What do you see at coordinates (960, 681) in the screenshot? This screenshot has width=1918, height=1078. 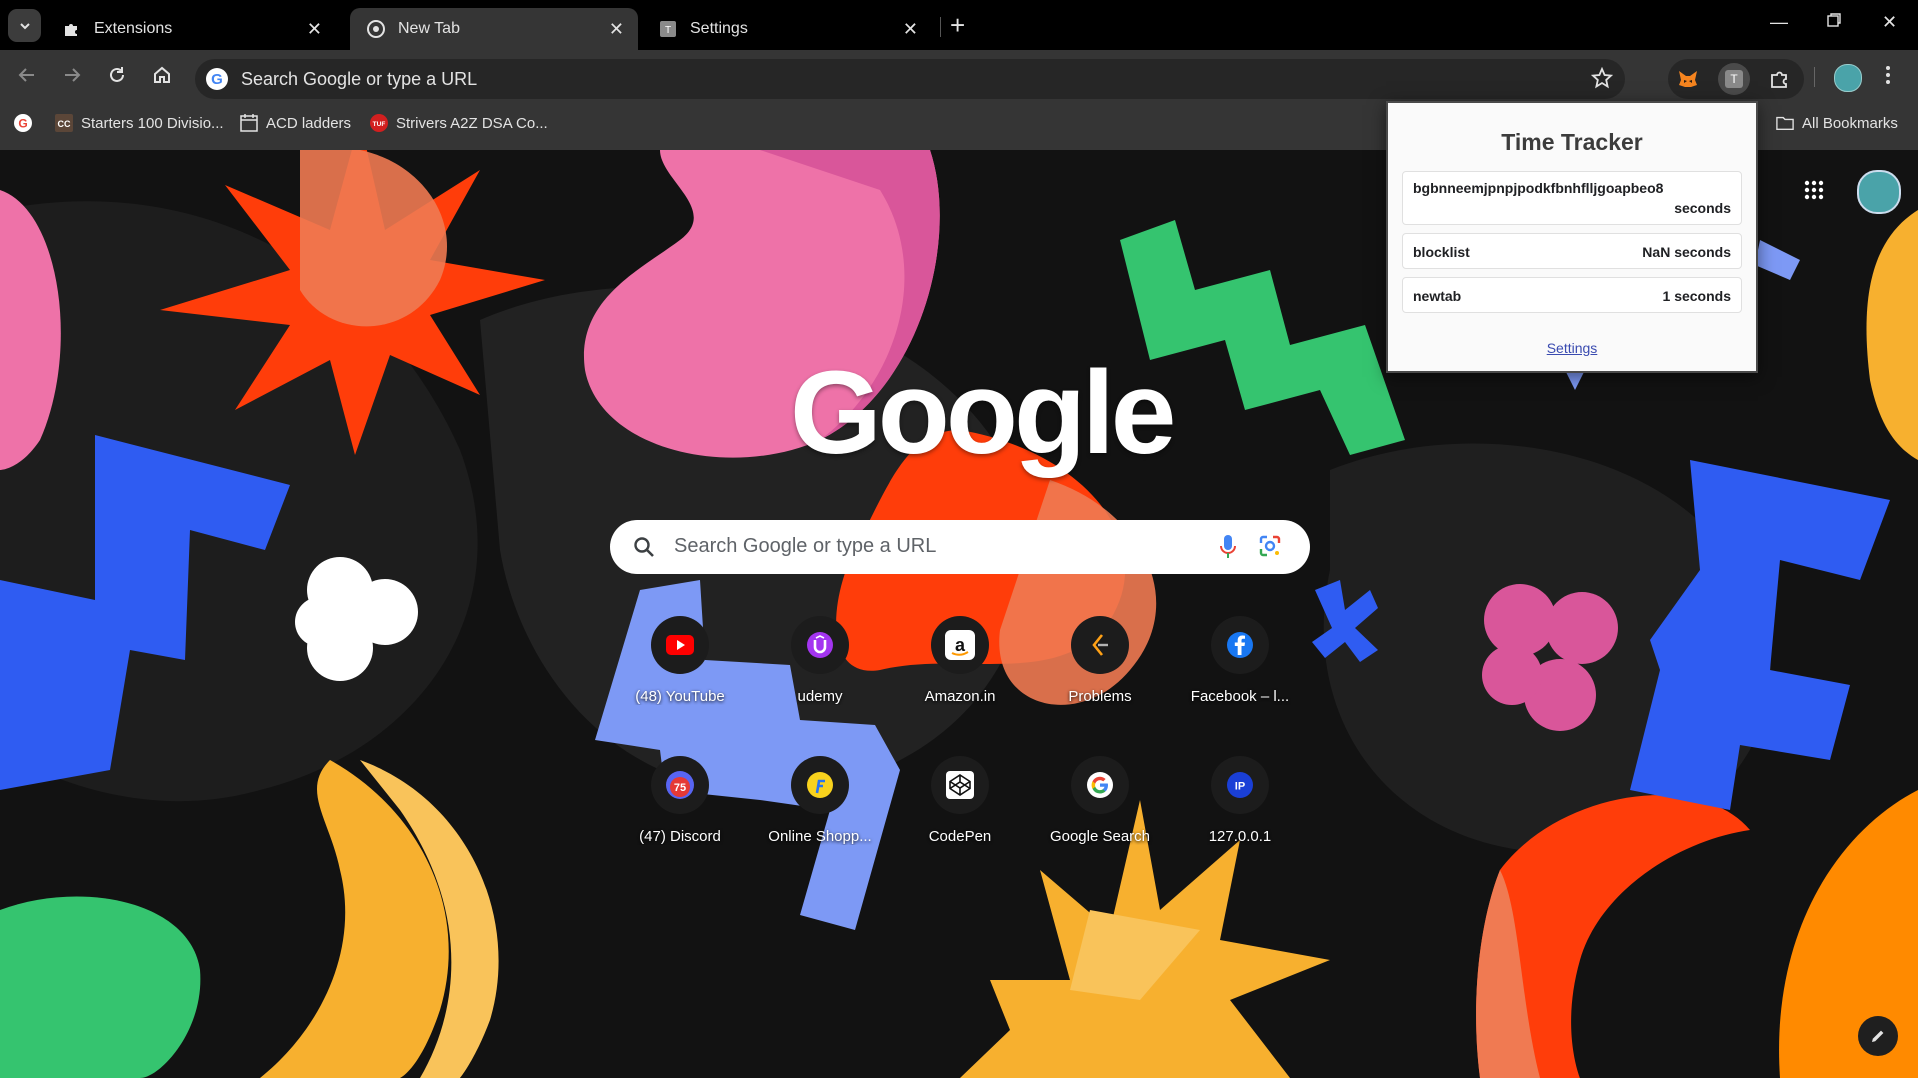 I see `shortcut-amazon: a Amazon.in` at bounding box center [960, 681].